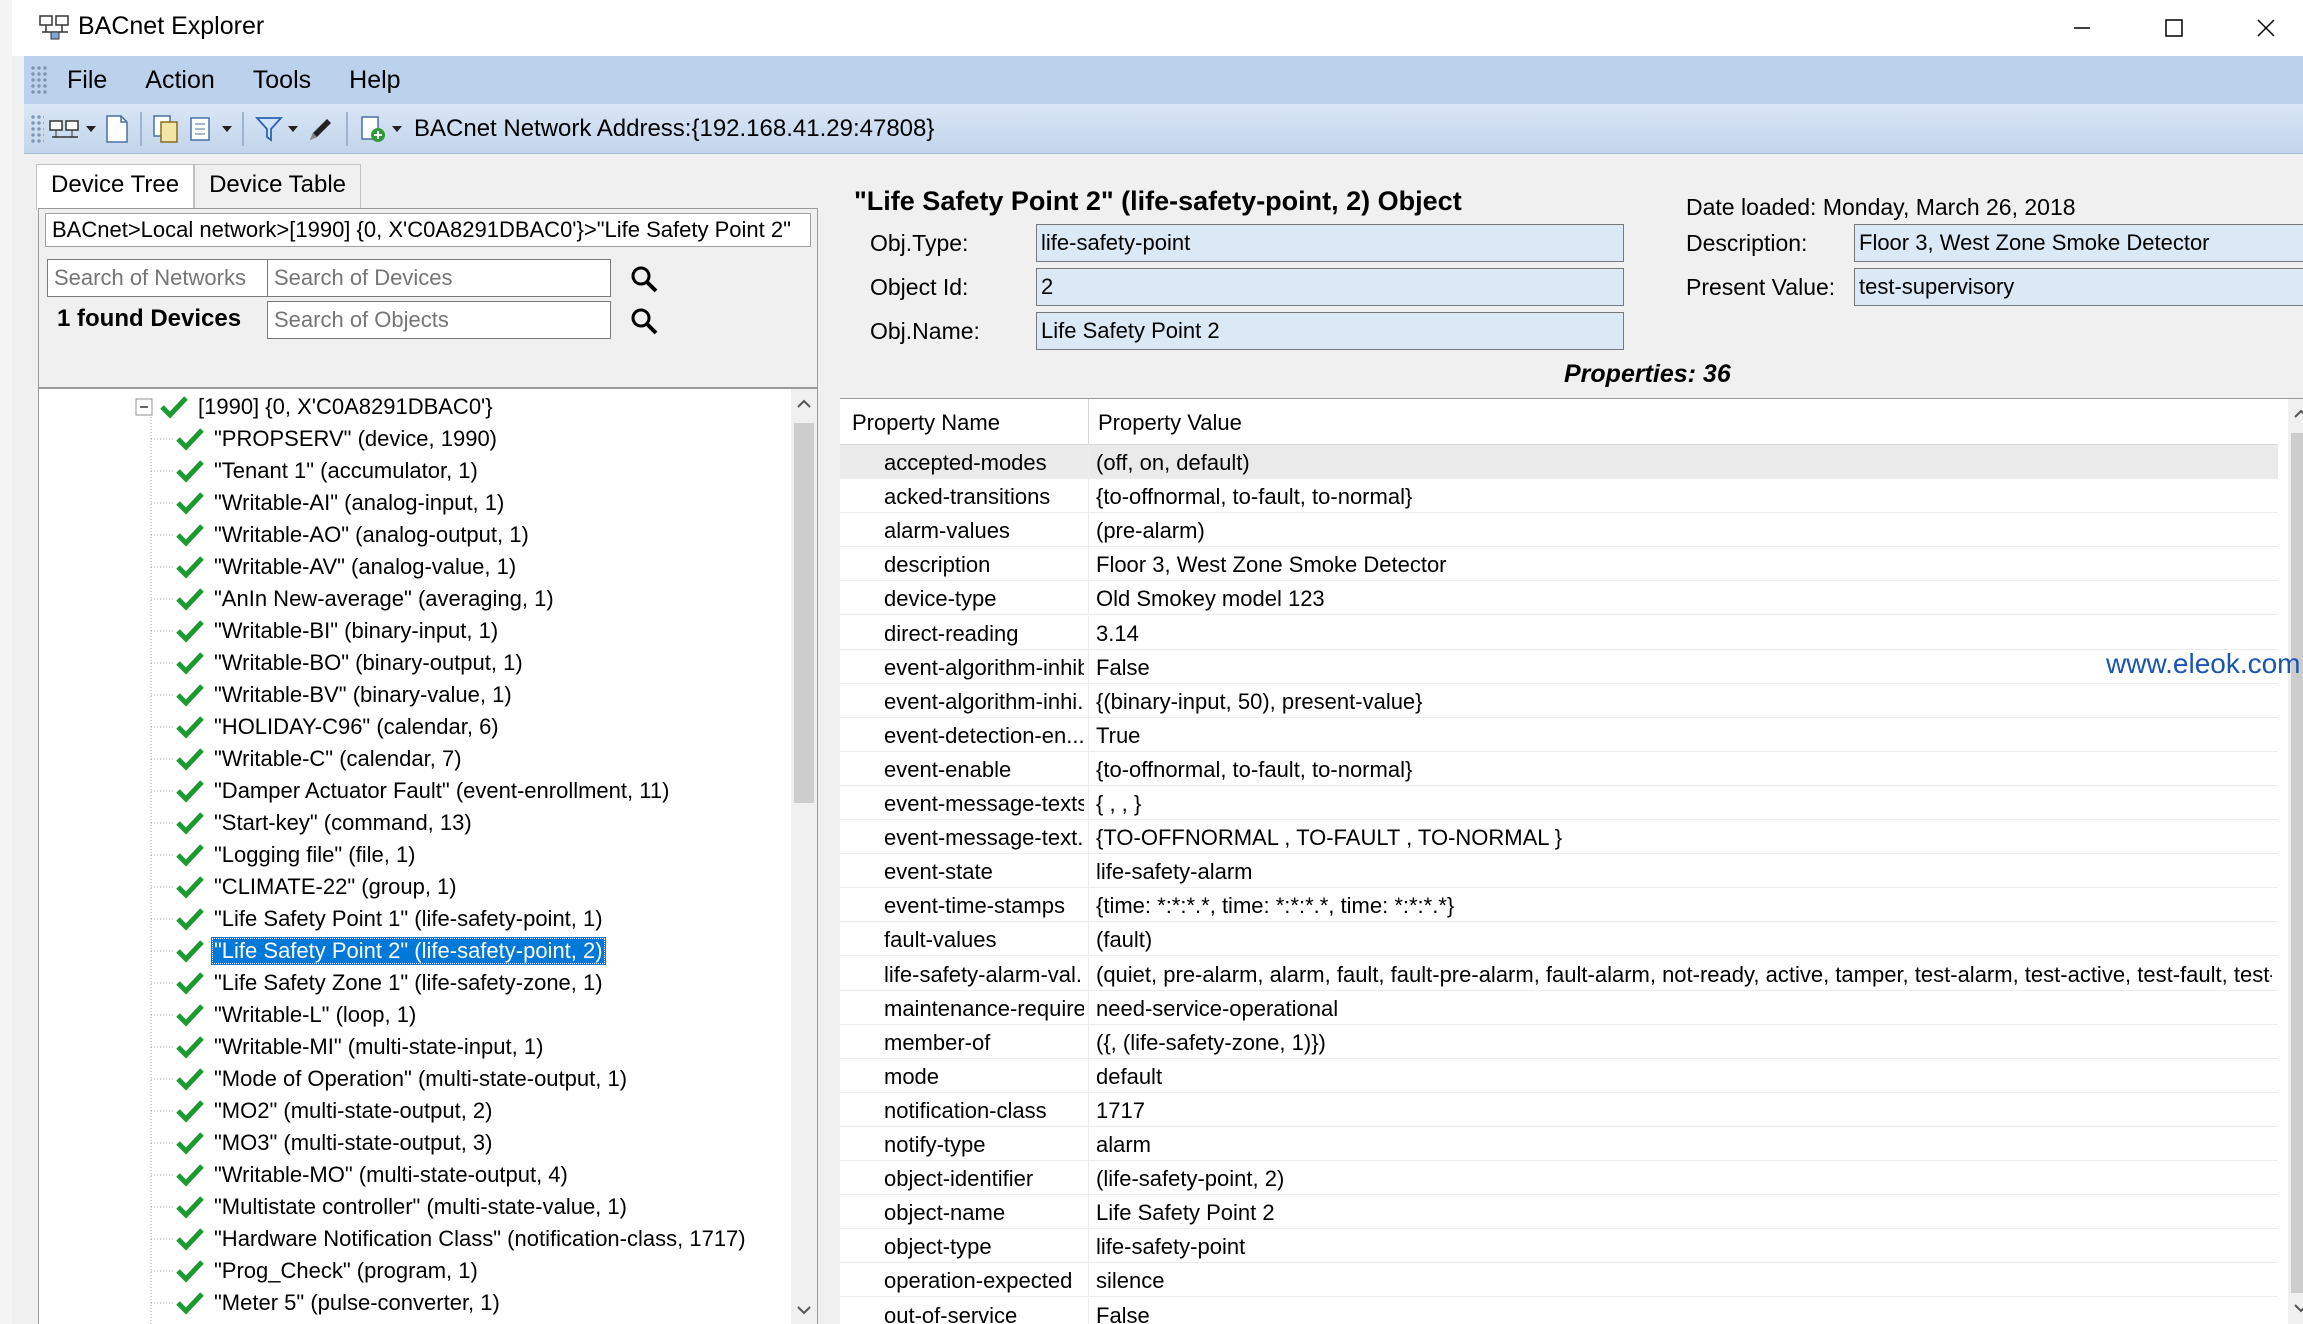  Describe the element at coordinates (1684, 634) in the screenshot. I see `property-value-cell: 3.14` at that location.